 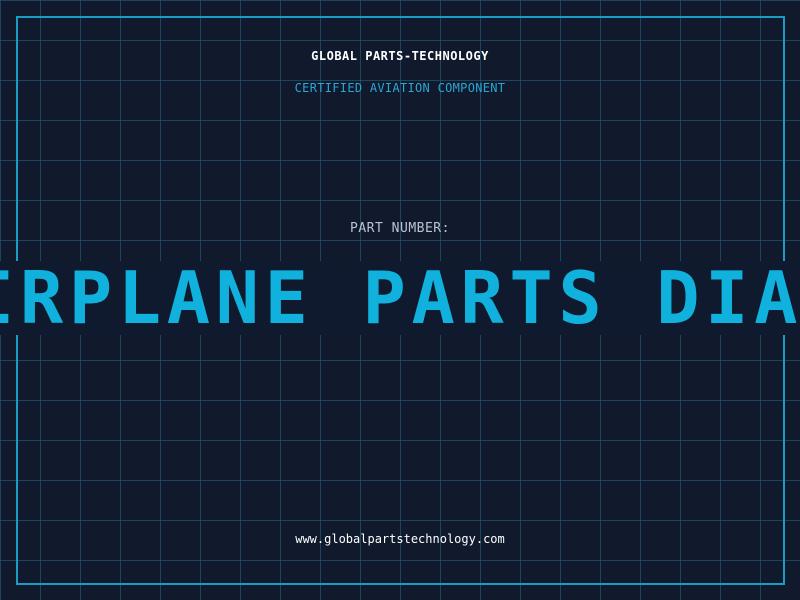 I want to click on website-url: www.globalpartstechnology.com, so click(x=400, y=539).